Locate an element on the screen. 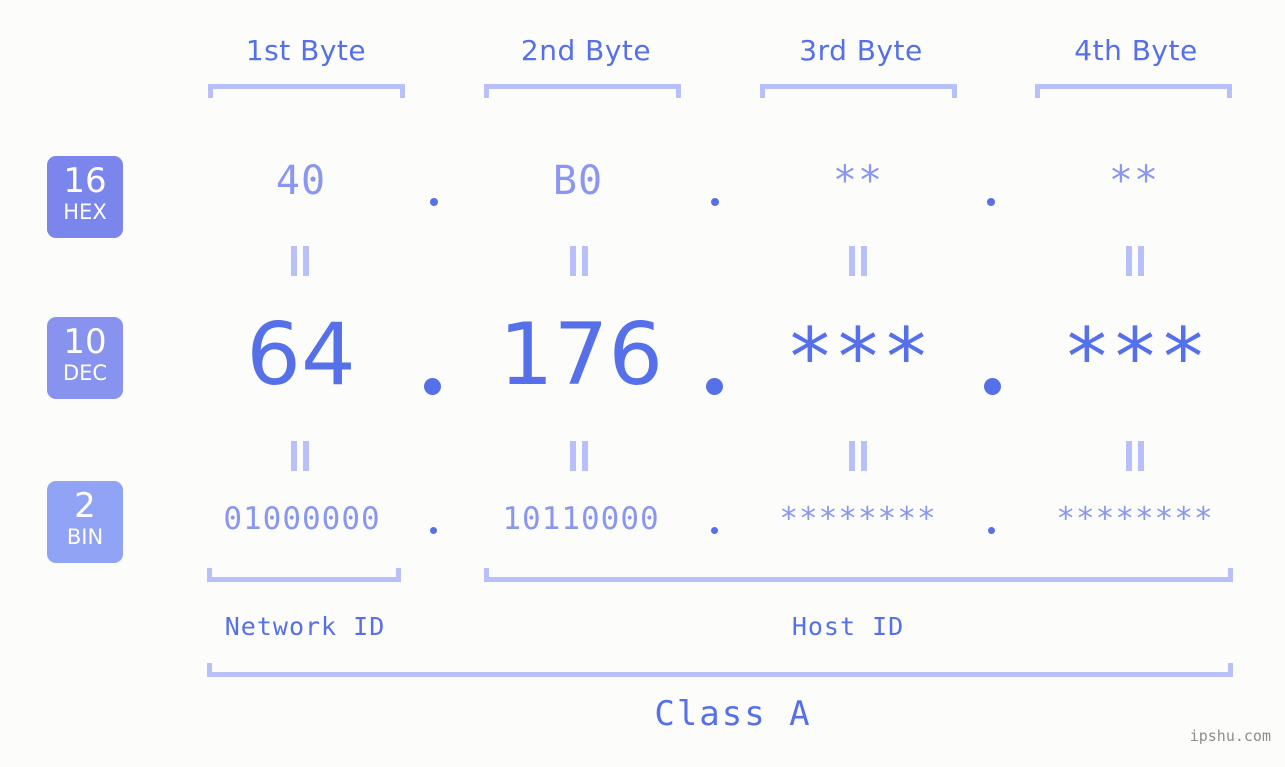 This screenshot has height=767, width=1285. bin-value-byte-1: 01000000 is located at coordinates (302, 519).